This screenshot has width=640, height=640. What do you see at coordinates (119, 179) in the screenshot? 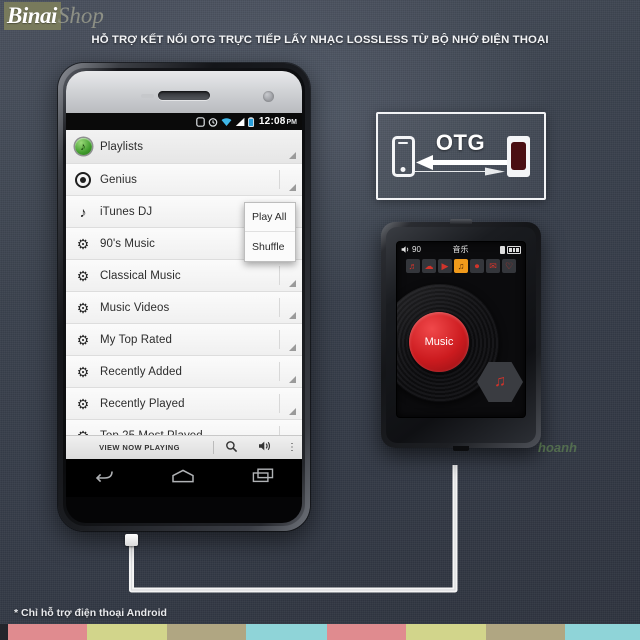
I see `list-item-label: Genius` at bounding box center [119, 179].